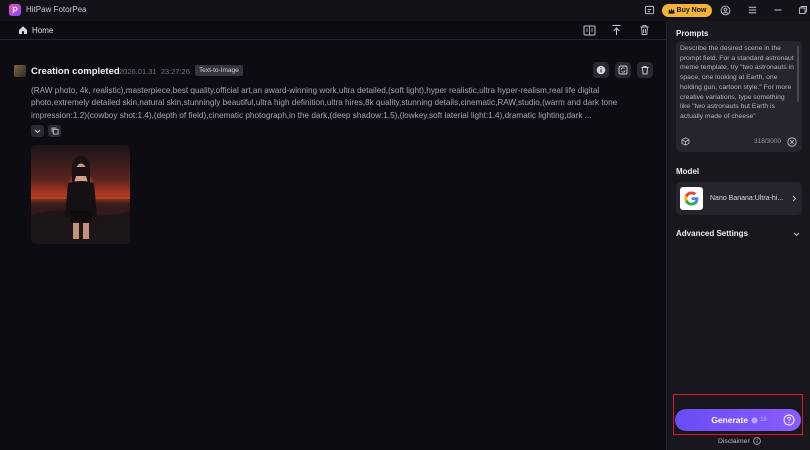  Describe the element at coordinates (794, 198) in the screenshot. I see `chevron-right-icon` at that location.